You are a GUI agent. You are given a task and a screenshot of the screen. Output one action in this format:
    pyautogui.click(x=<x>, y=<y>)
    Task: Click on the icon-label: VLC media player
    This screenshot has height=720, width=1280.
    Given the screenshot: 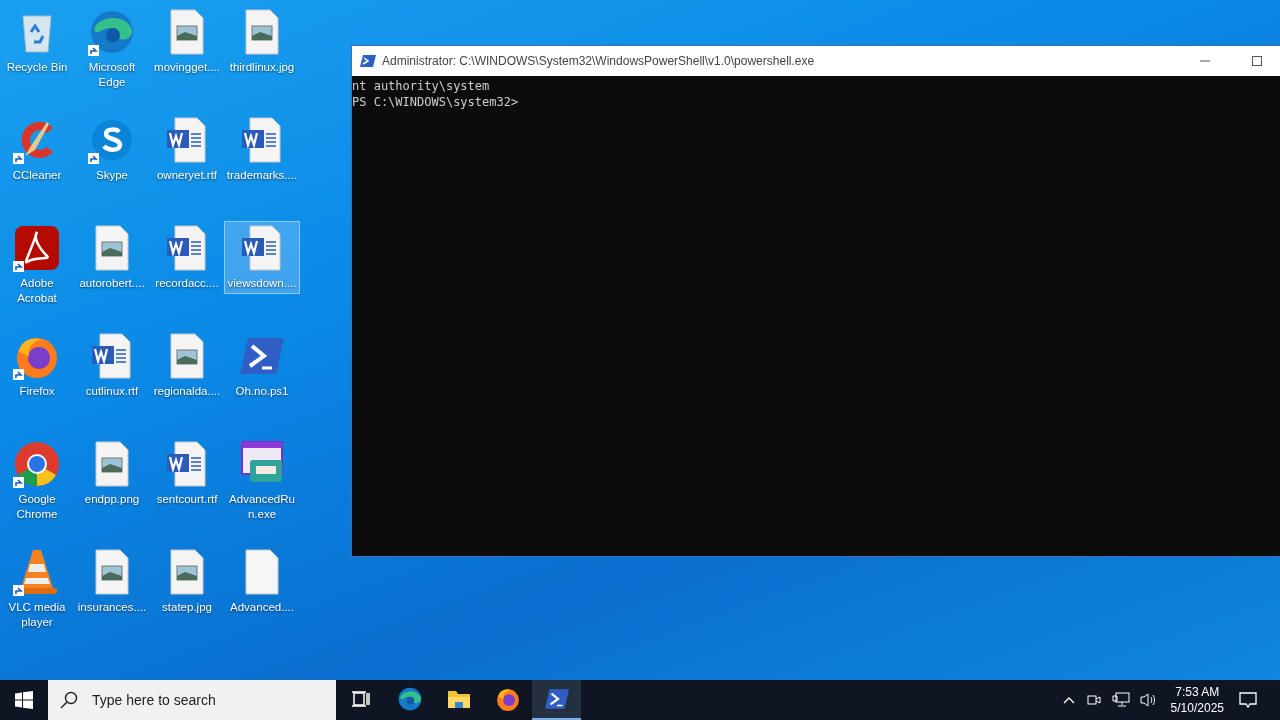 What is the action you would take?
    pyautogui.click(x=37, y=615)
    